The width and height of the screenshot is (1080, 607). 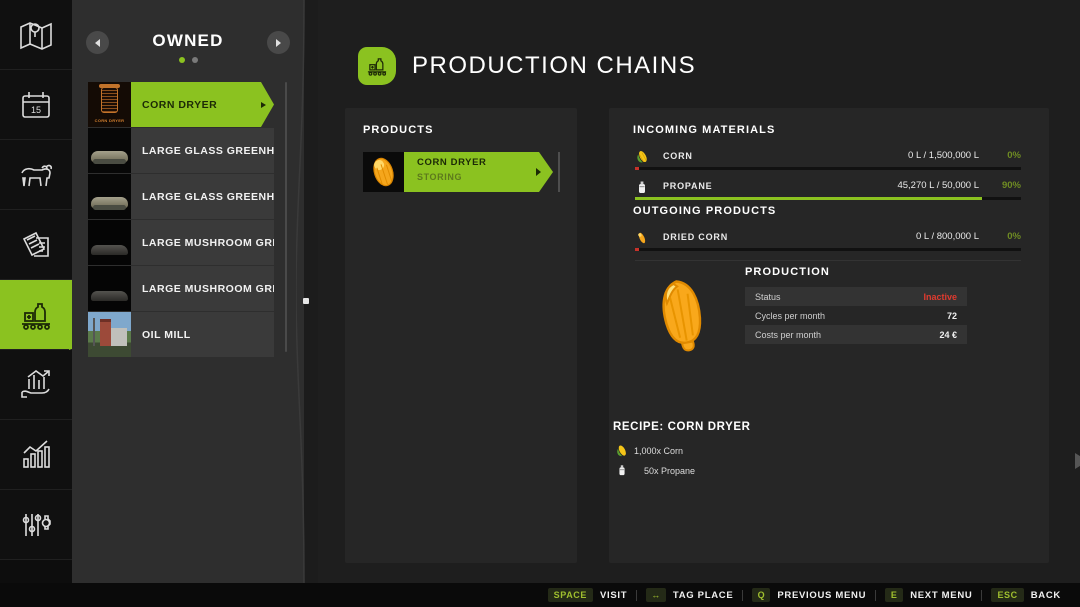 I want to click on help-label: NEXT MENU, so click(x=941, y=595).